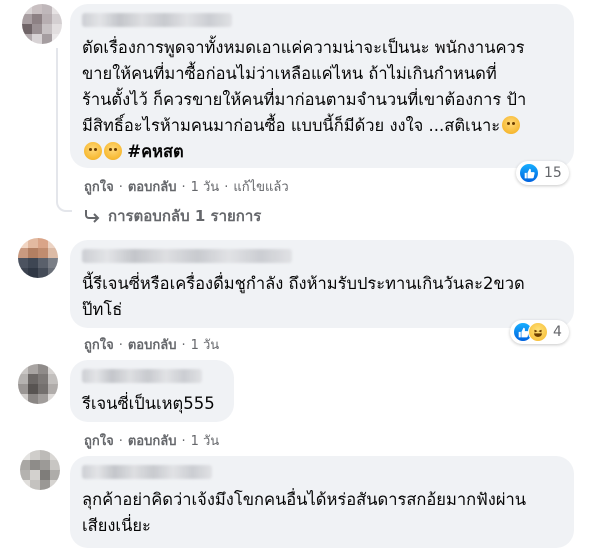 The image size is (600, 548). I want to click on comment-text: รีเจนซี่เป็นเหตุ555, so click(148, 403).